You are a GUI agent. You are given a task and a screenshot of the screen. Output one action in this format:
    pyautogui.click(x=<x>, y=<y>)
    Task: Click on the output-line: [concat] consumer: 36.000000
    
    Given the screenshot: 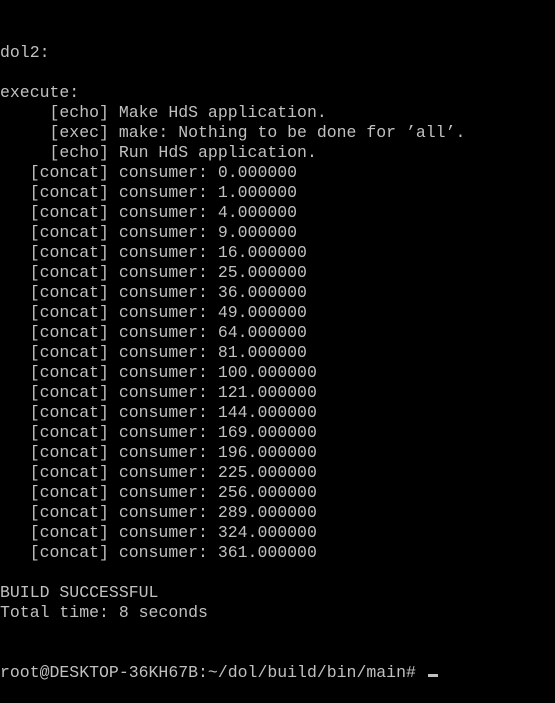 What is the action you would take?
    pyautogui.click(x=153, y=292)
    